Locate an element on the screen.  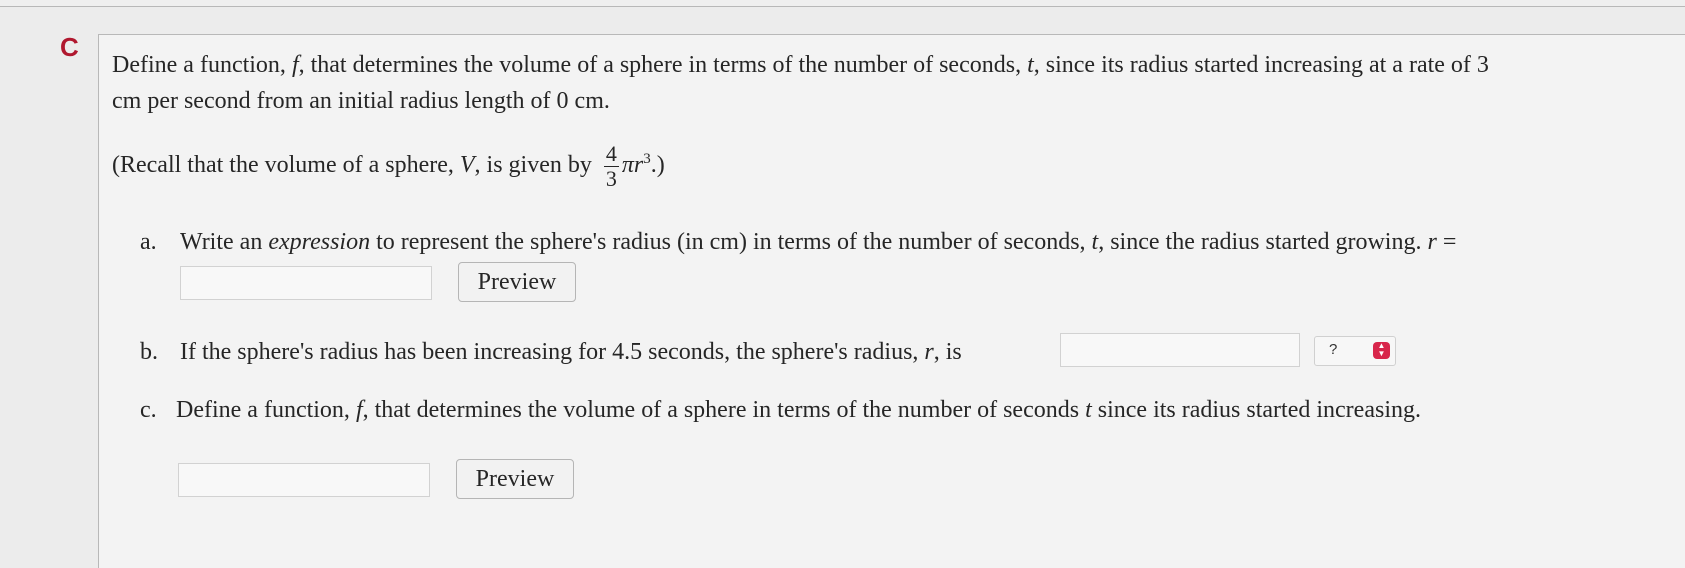
part-b-answer-input is located at coordinates (1180, 350).